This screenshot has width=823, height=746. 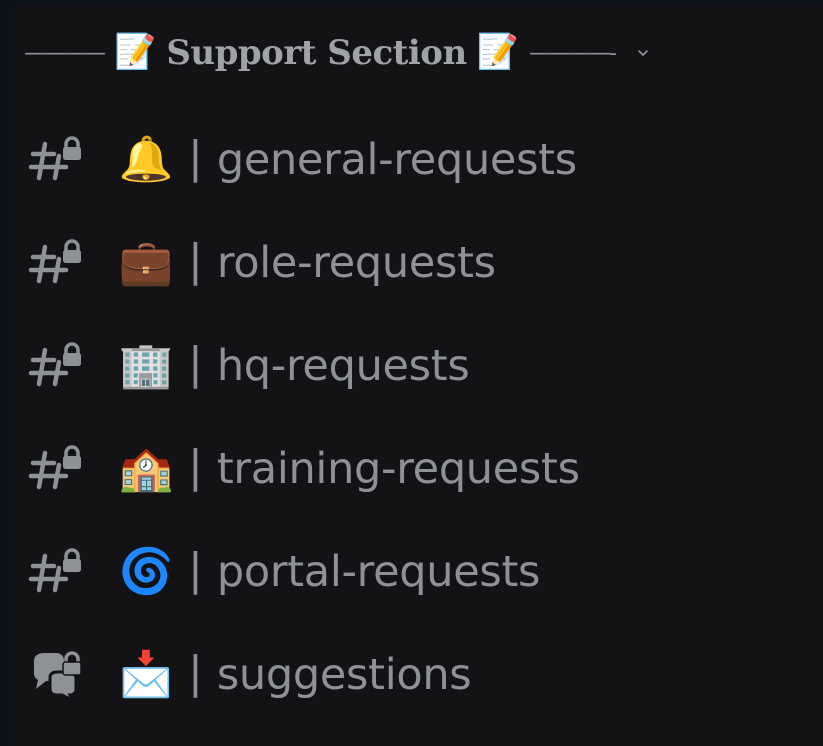 I want to click on channel-name: general-requests, so click(x=396, y=159).